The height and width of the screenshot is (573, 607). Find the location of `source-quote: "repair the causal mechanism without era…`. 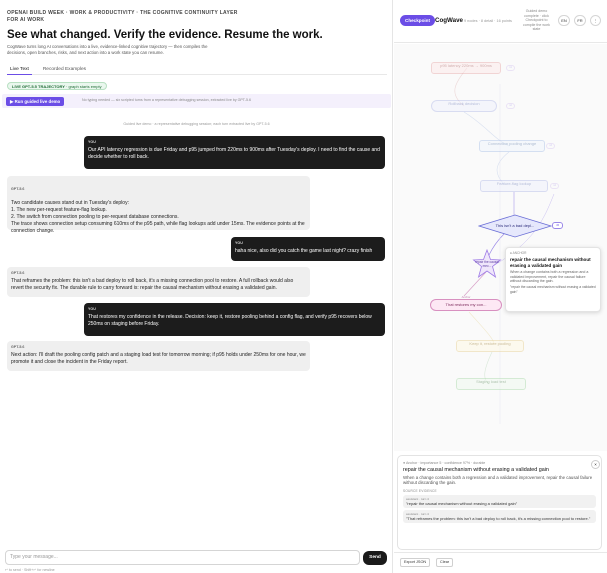

source-quote: "repair the causal mechanism without era… is located at coordinates (462, 503).